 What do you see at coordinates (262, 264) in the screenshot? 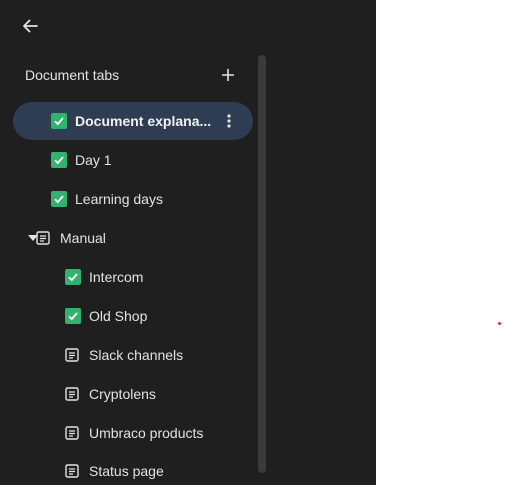
I see `scrollbar` at bounding box center [262, 264].